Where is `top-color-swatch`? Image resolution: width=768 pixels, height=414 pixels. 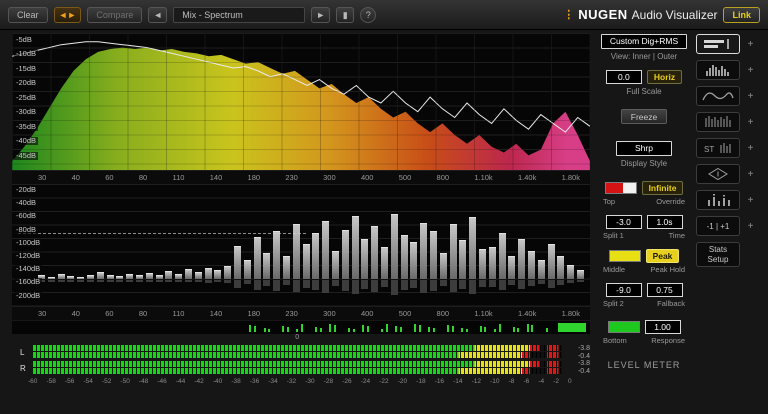 top-color-swatch is located at coordinates (620, 188).